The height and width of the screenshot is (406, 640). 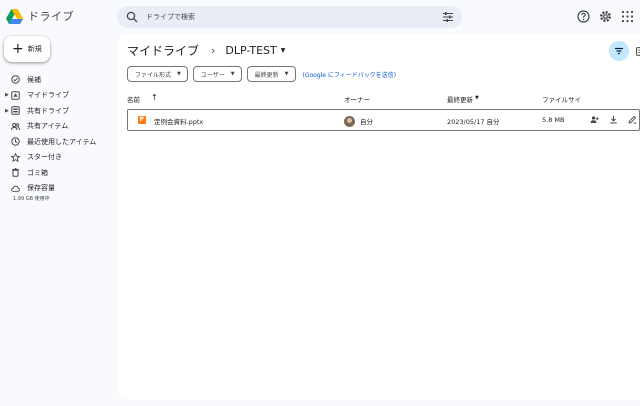 What do you see at coordinates (132, 17) in the screenshot?
I see `search-icon` at bounding box center [132, 17].